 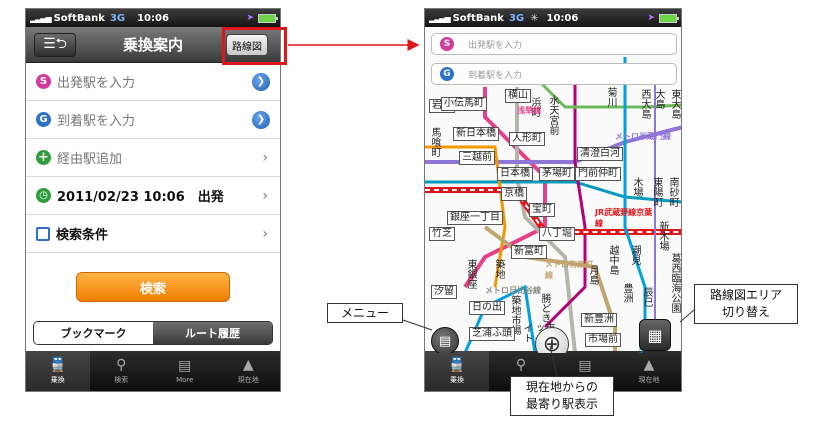 I want to click on conditions-row: 検索条件 ›, so click(x=153, y=234).